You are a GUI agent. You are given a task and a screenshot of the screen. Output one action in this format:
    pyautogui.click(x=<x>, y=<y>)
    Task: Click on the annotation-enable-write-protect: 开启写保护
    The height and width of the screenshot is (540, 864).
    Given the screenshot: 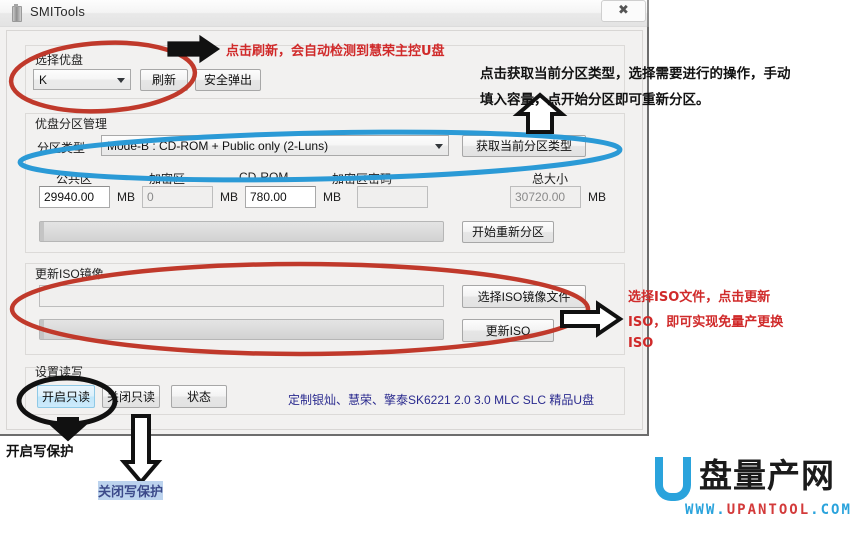 What is the action you would take?
    pyautogui.click(x=40, y=452)
    